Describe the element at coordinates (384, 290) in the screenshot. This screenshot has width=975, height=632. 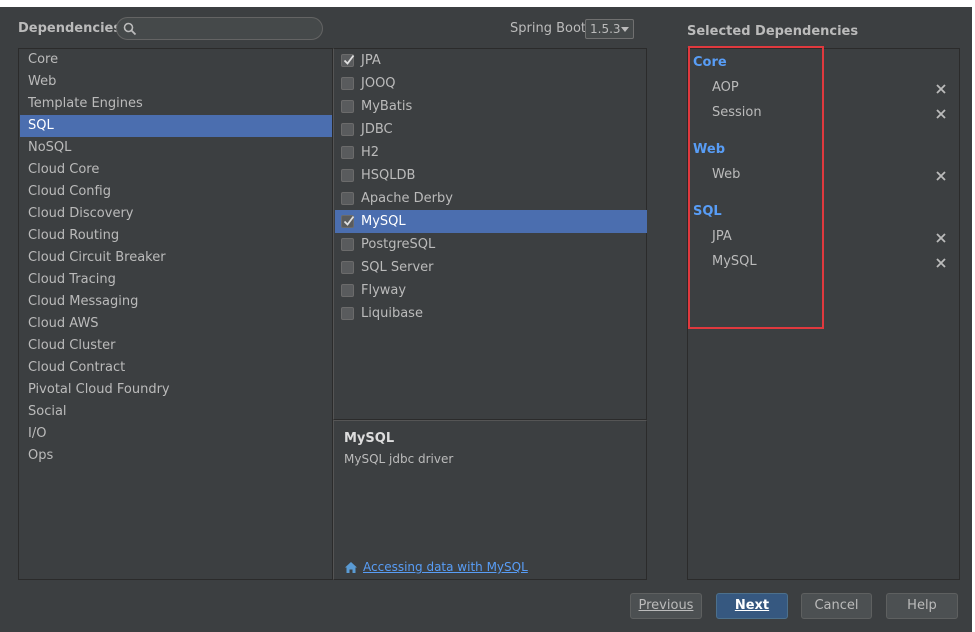
I see `dependency-label: Flyway` at that location.